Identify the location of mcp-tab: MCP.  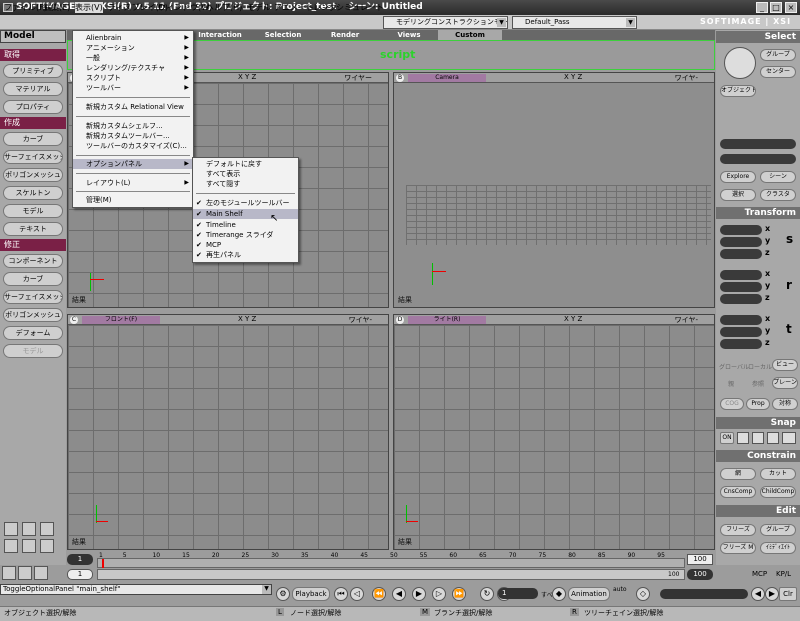
(759, 574).